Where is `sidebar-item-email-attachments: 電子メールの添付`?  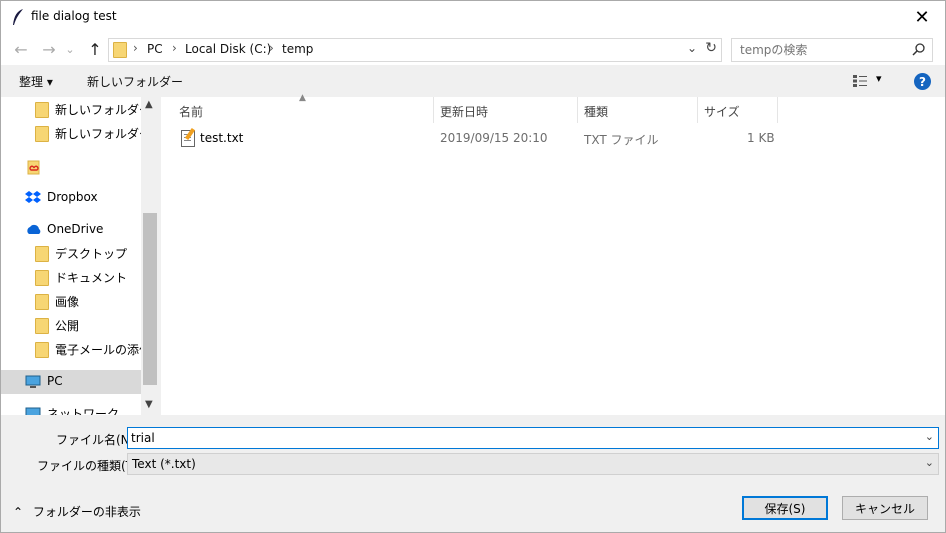
sidebar-item-email-attachments: 電子メールの添付 is located at coordinates (76, 349).